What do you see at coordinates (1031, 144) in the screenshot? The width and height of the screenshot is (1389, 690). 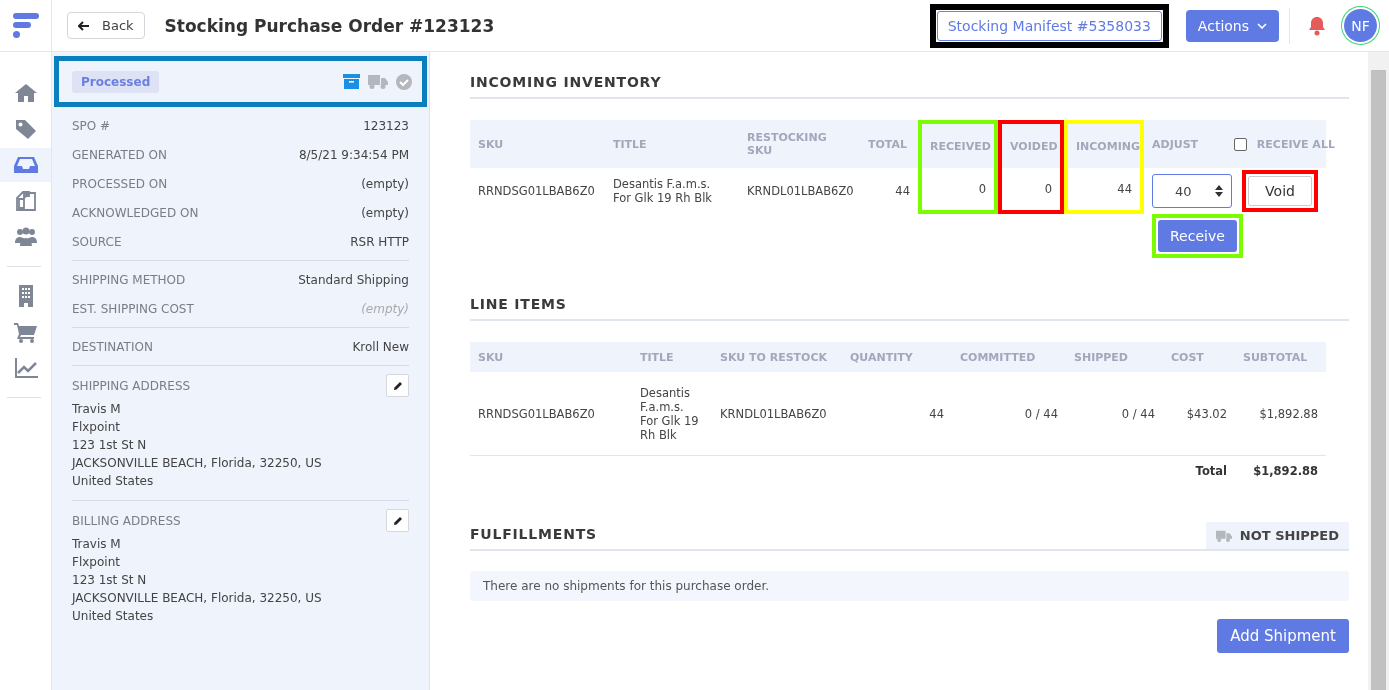 I see `column-header: VOIDED` at bounding box center [1031, 144].